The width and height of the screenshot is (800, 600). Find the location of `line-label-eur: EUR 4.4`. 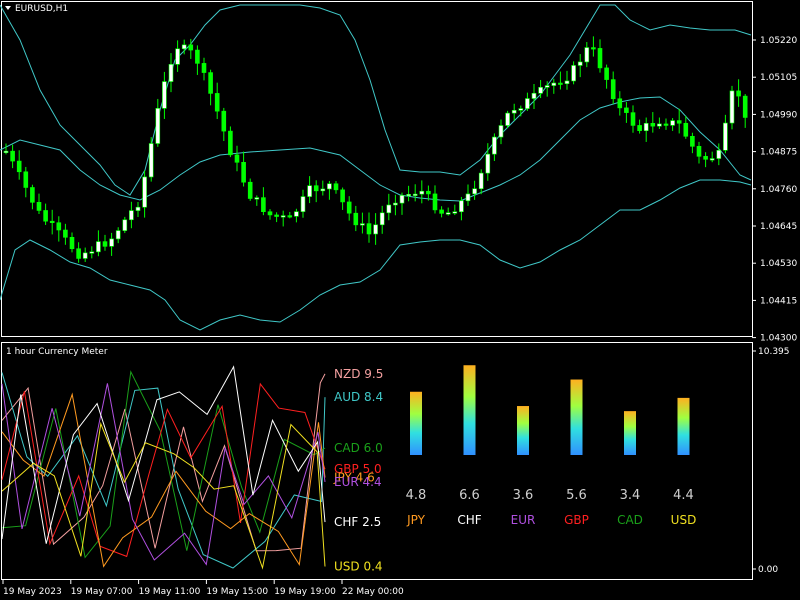

line-label-eur: EUR 4.4 is located at coordinates (358, 482).